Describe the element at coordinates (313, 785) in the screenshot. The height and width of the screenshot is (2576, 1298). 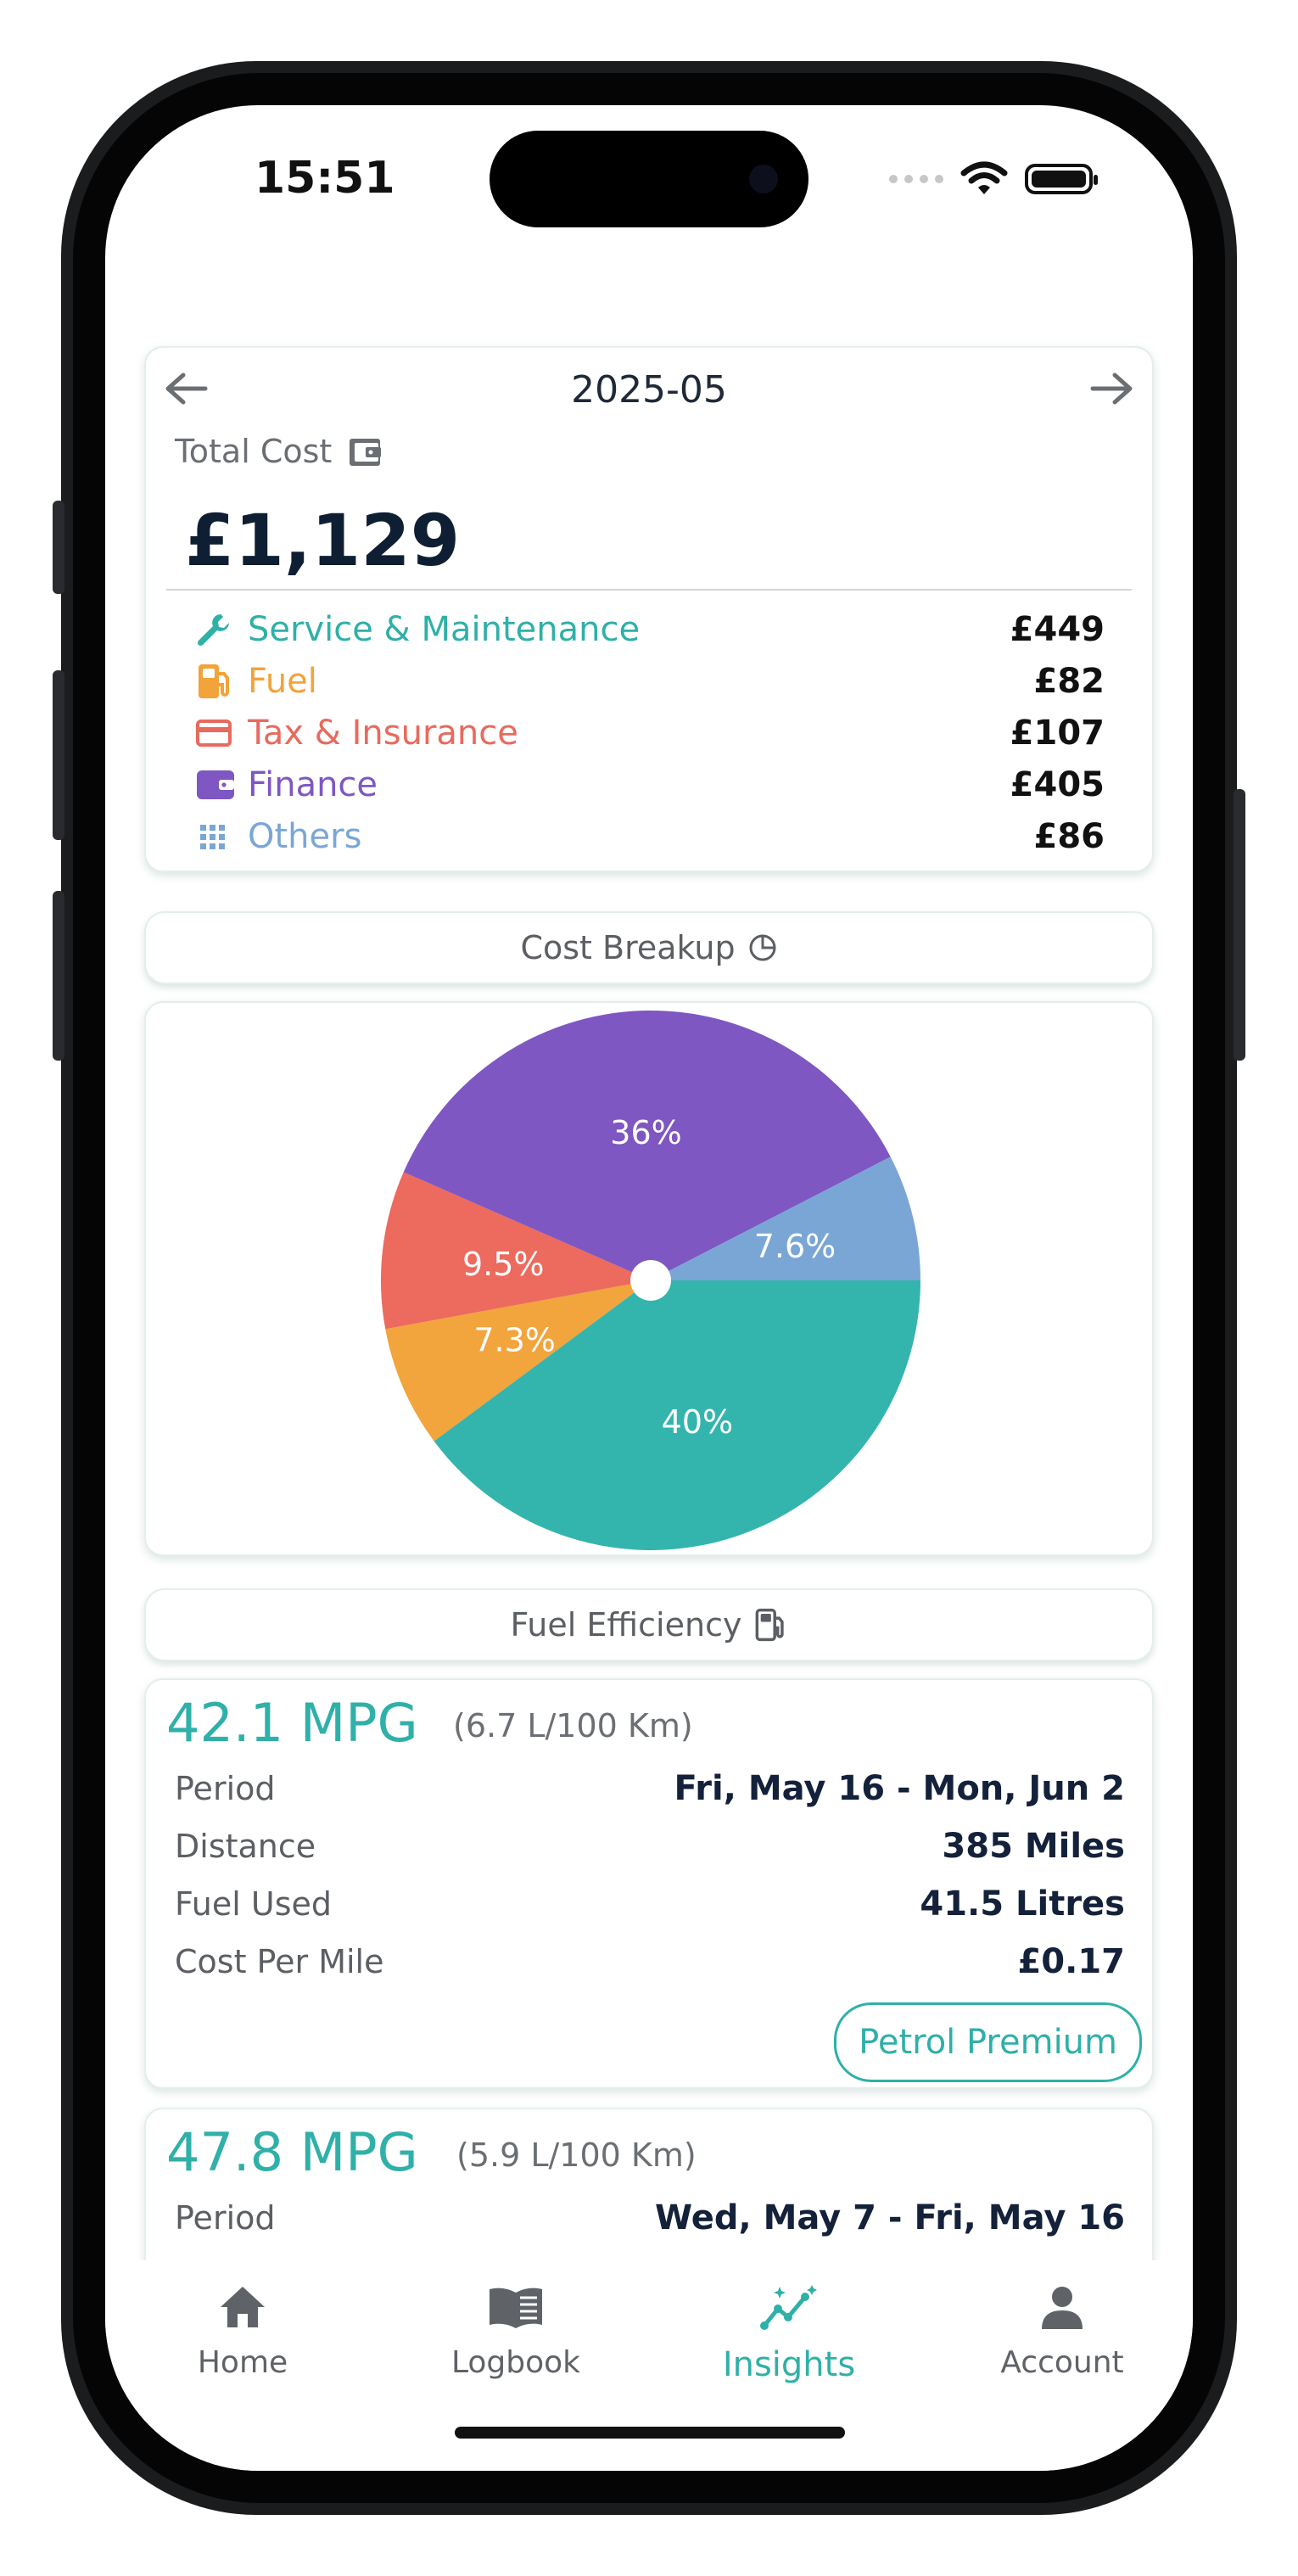
I see `category-name: Finance` at that location.